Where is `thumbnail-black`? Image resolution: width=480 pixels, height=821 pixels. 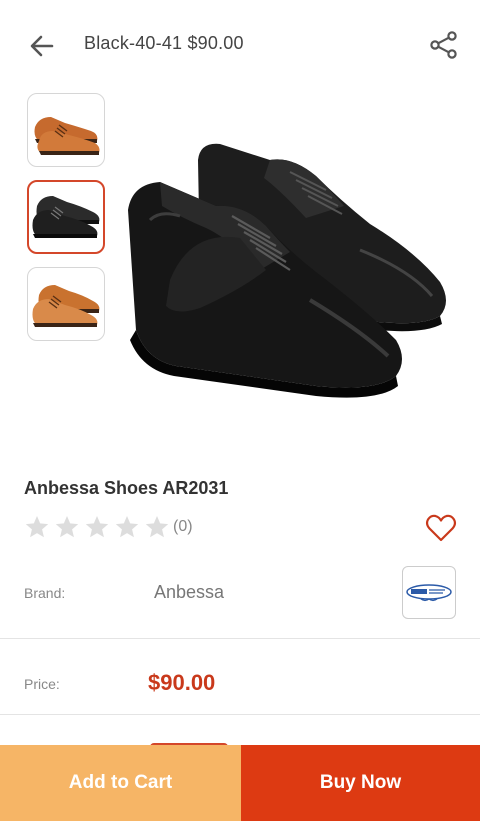 thumbnail-black is located at coordinates (66, 217).